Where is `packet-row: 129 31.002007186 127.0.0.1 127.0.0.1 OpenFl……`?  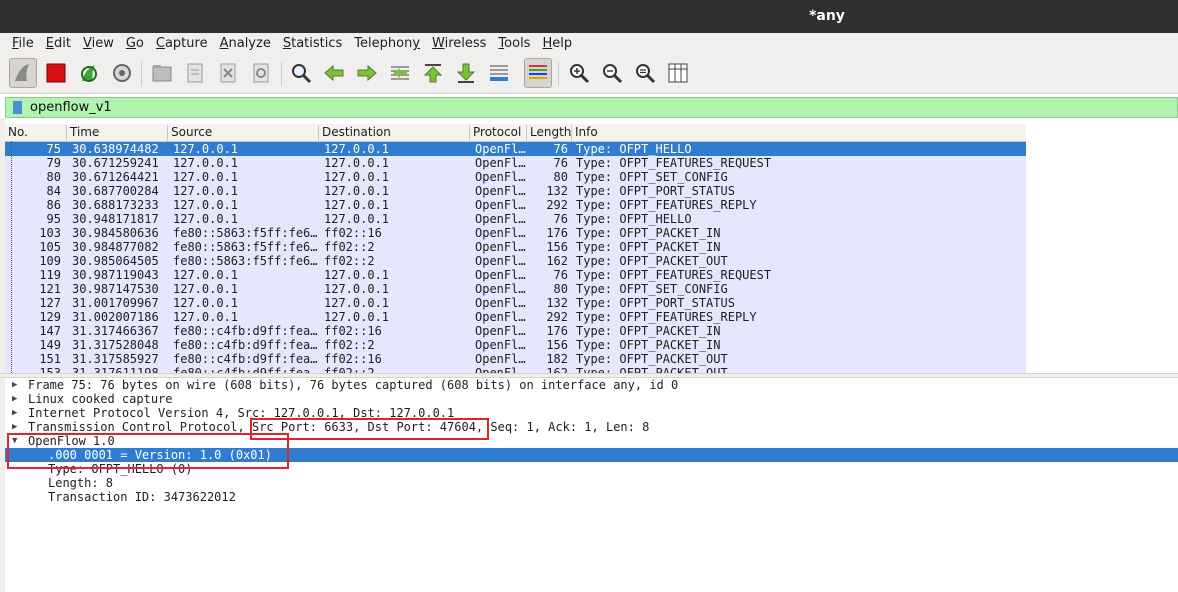 packet-row: 129 31.002007186 127.0.0.1 127.0.0.1 OpenFl…… is located at coordinates (515, 317).